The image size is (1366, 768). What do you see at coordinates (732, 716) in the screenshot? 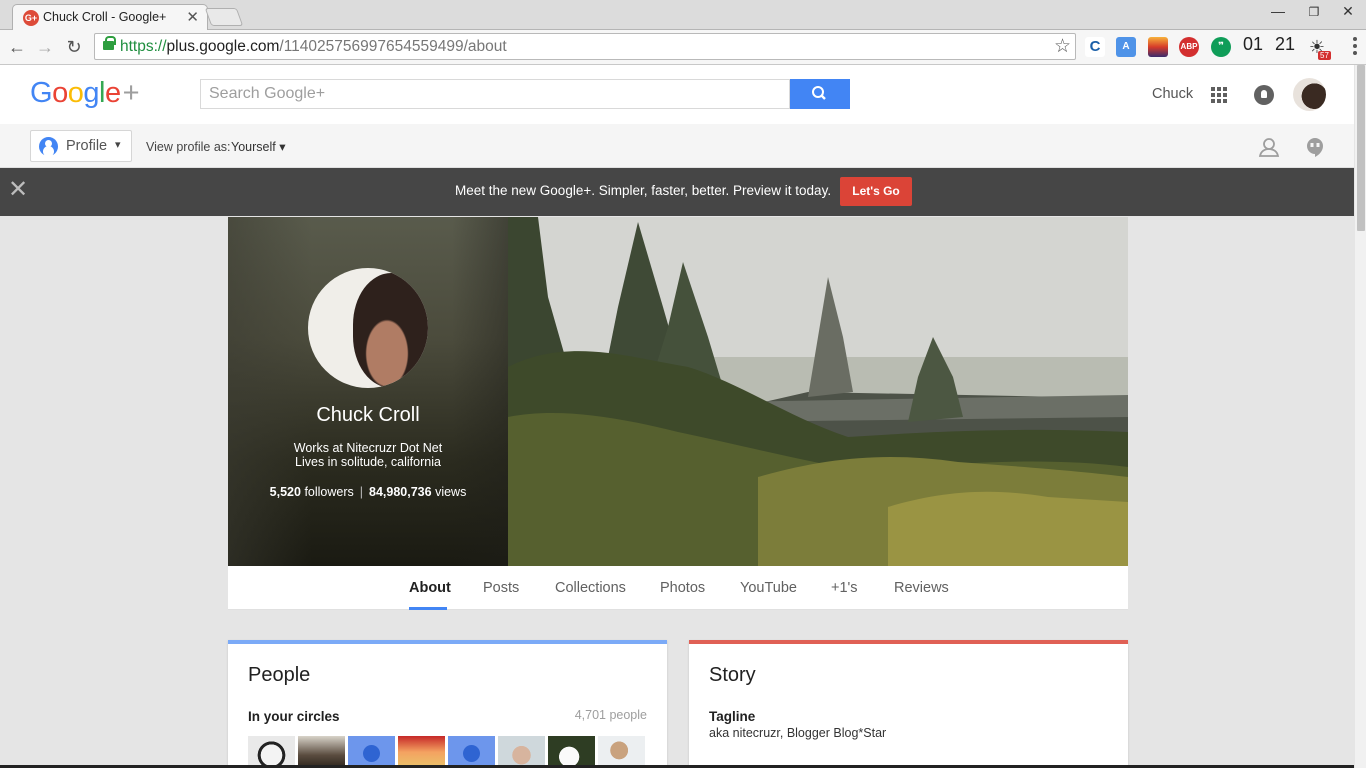
I see `tagline-label: Tagline` at bounding box center [732, 716].